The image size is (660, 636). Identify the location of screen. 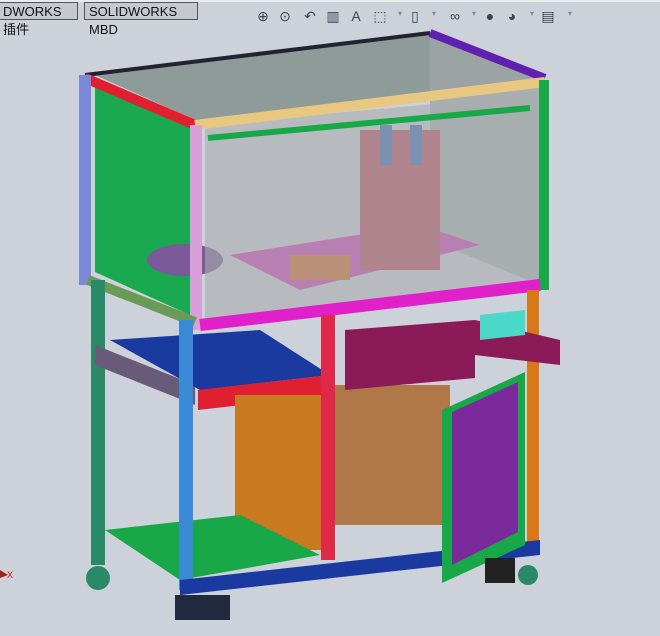
(502, 325).